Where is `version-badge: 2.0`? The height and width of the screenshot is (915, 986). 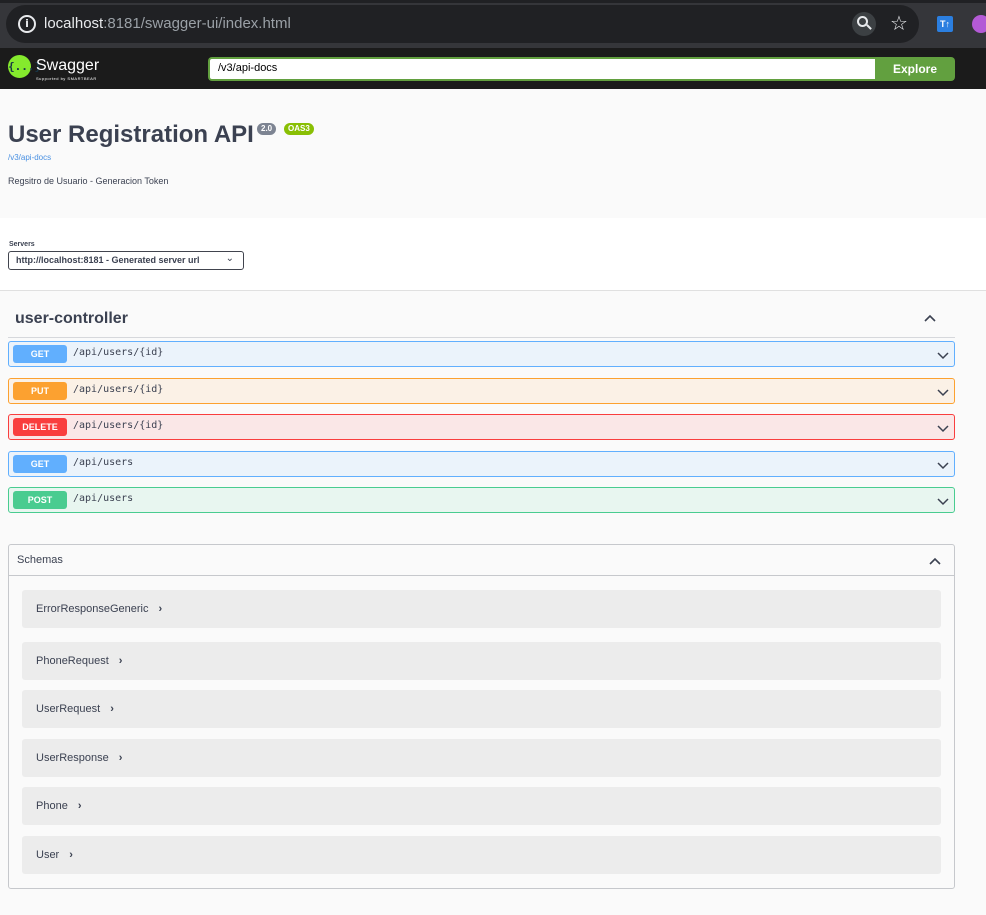
version-badge: 2.0 is located at coordinates (267, 129).